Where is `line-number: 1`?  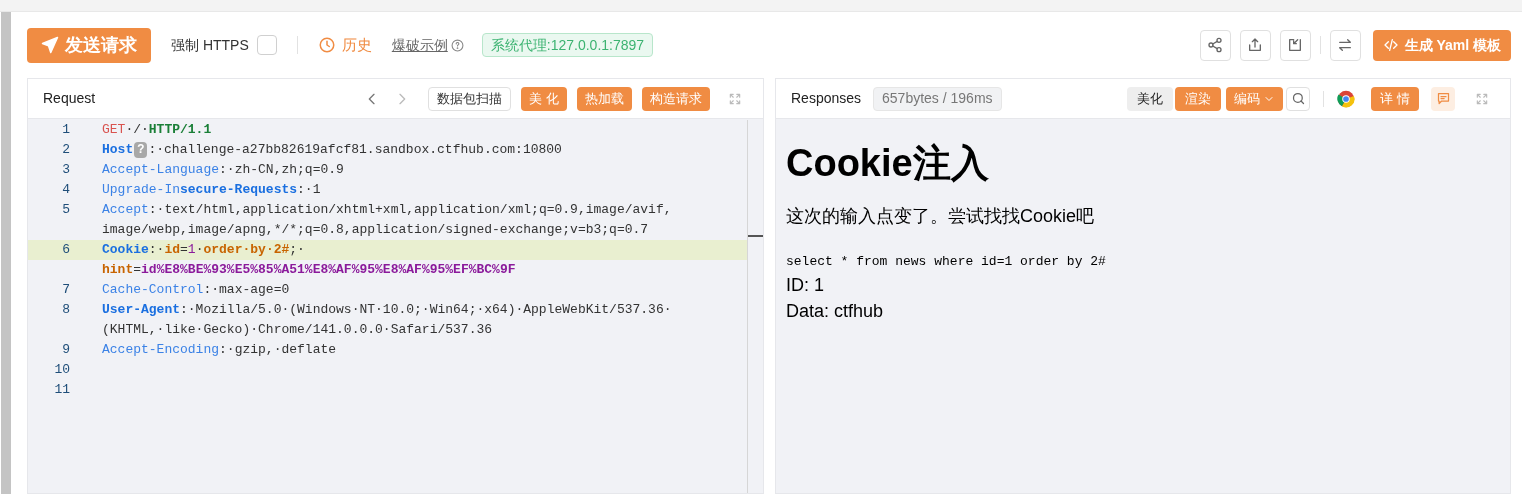 line-number: 1 is located at coordinates (66, 129).